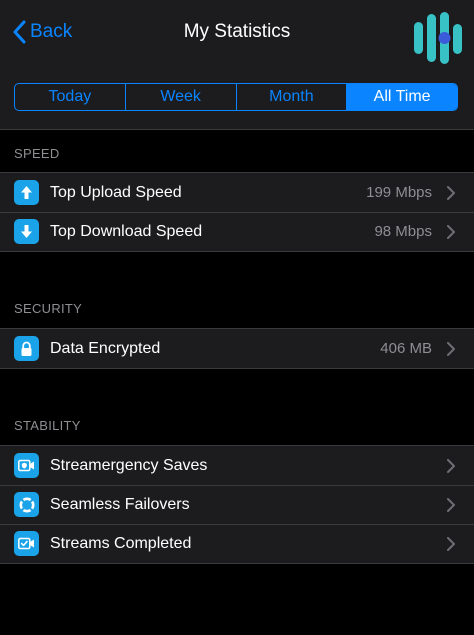  Describe the element at coordinates (26, 192) in the screenshot. I see `upload-arrow-icon` at that location.